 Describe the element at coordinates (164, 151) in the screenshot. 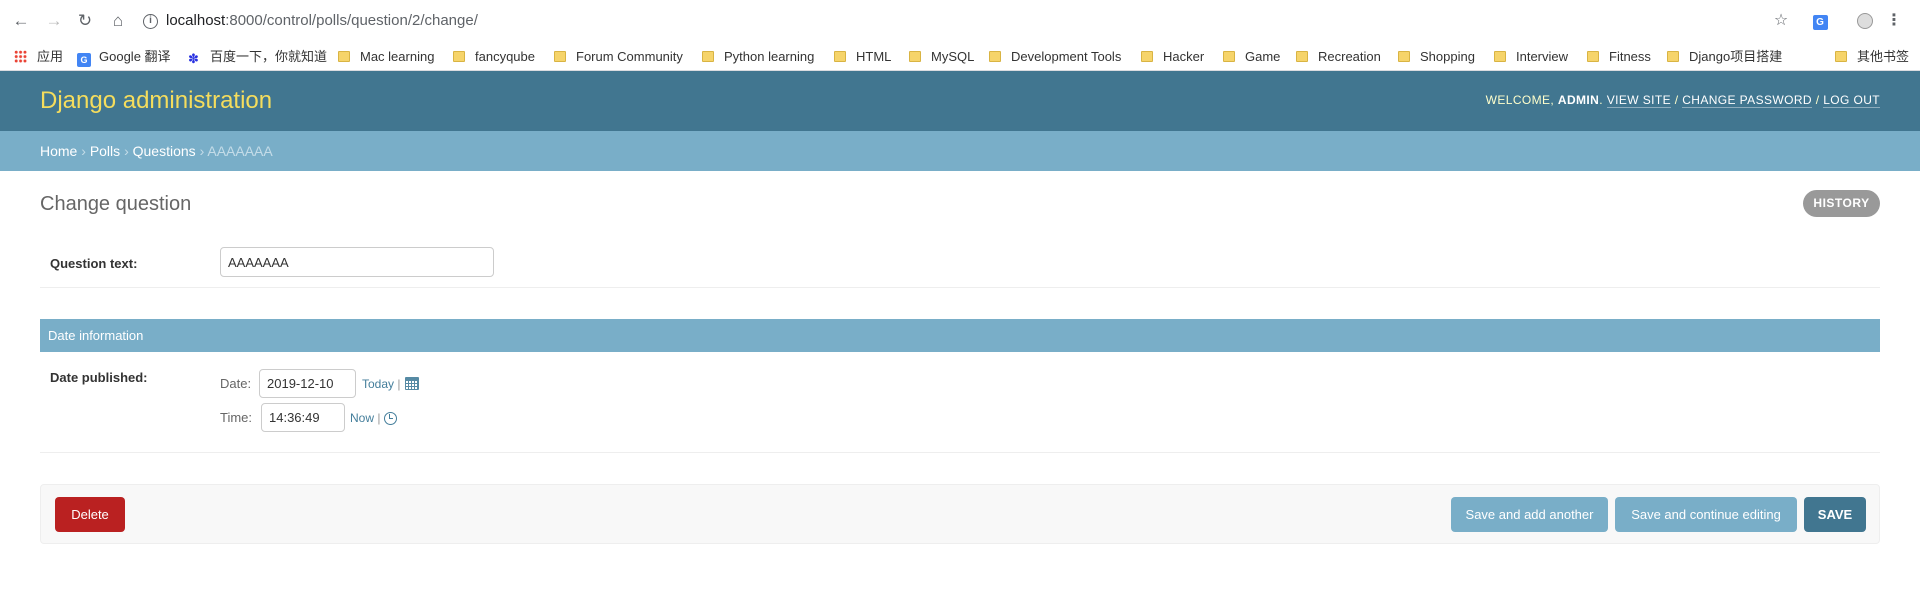

I see `breadcrumb-questions: Questions` at that location.